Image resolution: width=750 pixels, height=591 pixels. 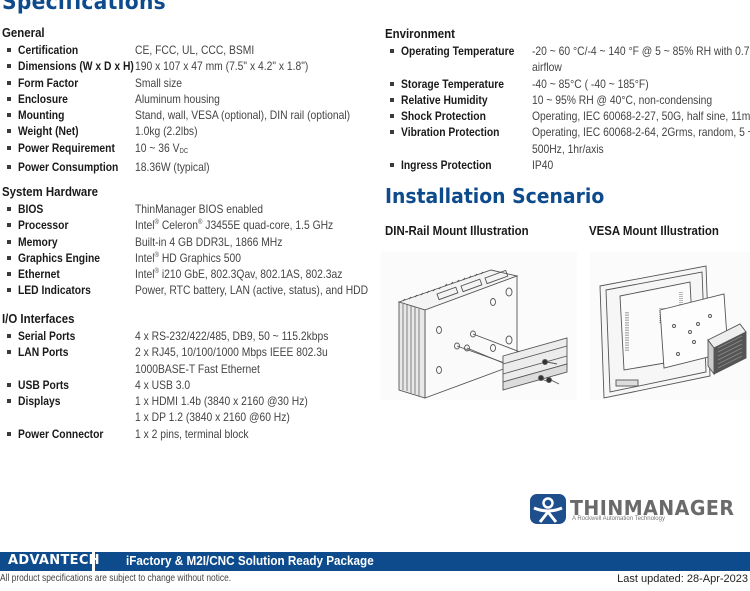 What do you see at coordinates (222, 66) in the screenshot?
I see `spec-value: 190 x 107 x 47 mm (7.5" x 4.2" x 1.8")` at bounding box center [222, 66].